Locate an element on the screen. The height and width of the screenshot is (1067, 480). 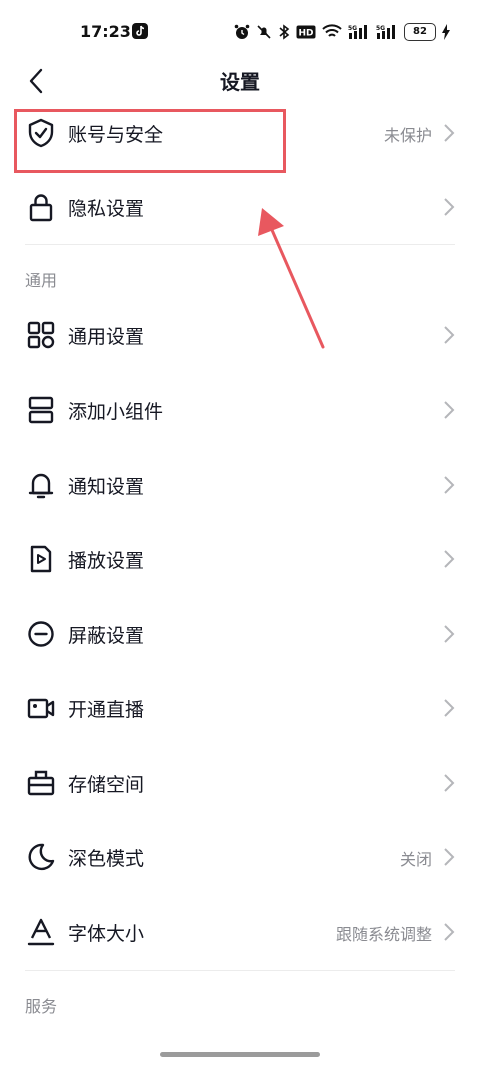
settings-item-live: 开通直播 is located at coordinates (240, 708).